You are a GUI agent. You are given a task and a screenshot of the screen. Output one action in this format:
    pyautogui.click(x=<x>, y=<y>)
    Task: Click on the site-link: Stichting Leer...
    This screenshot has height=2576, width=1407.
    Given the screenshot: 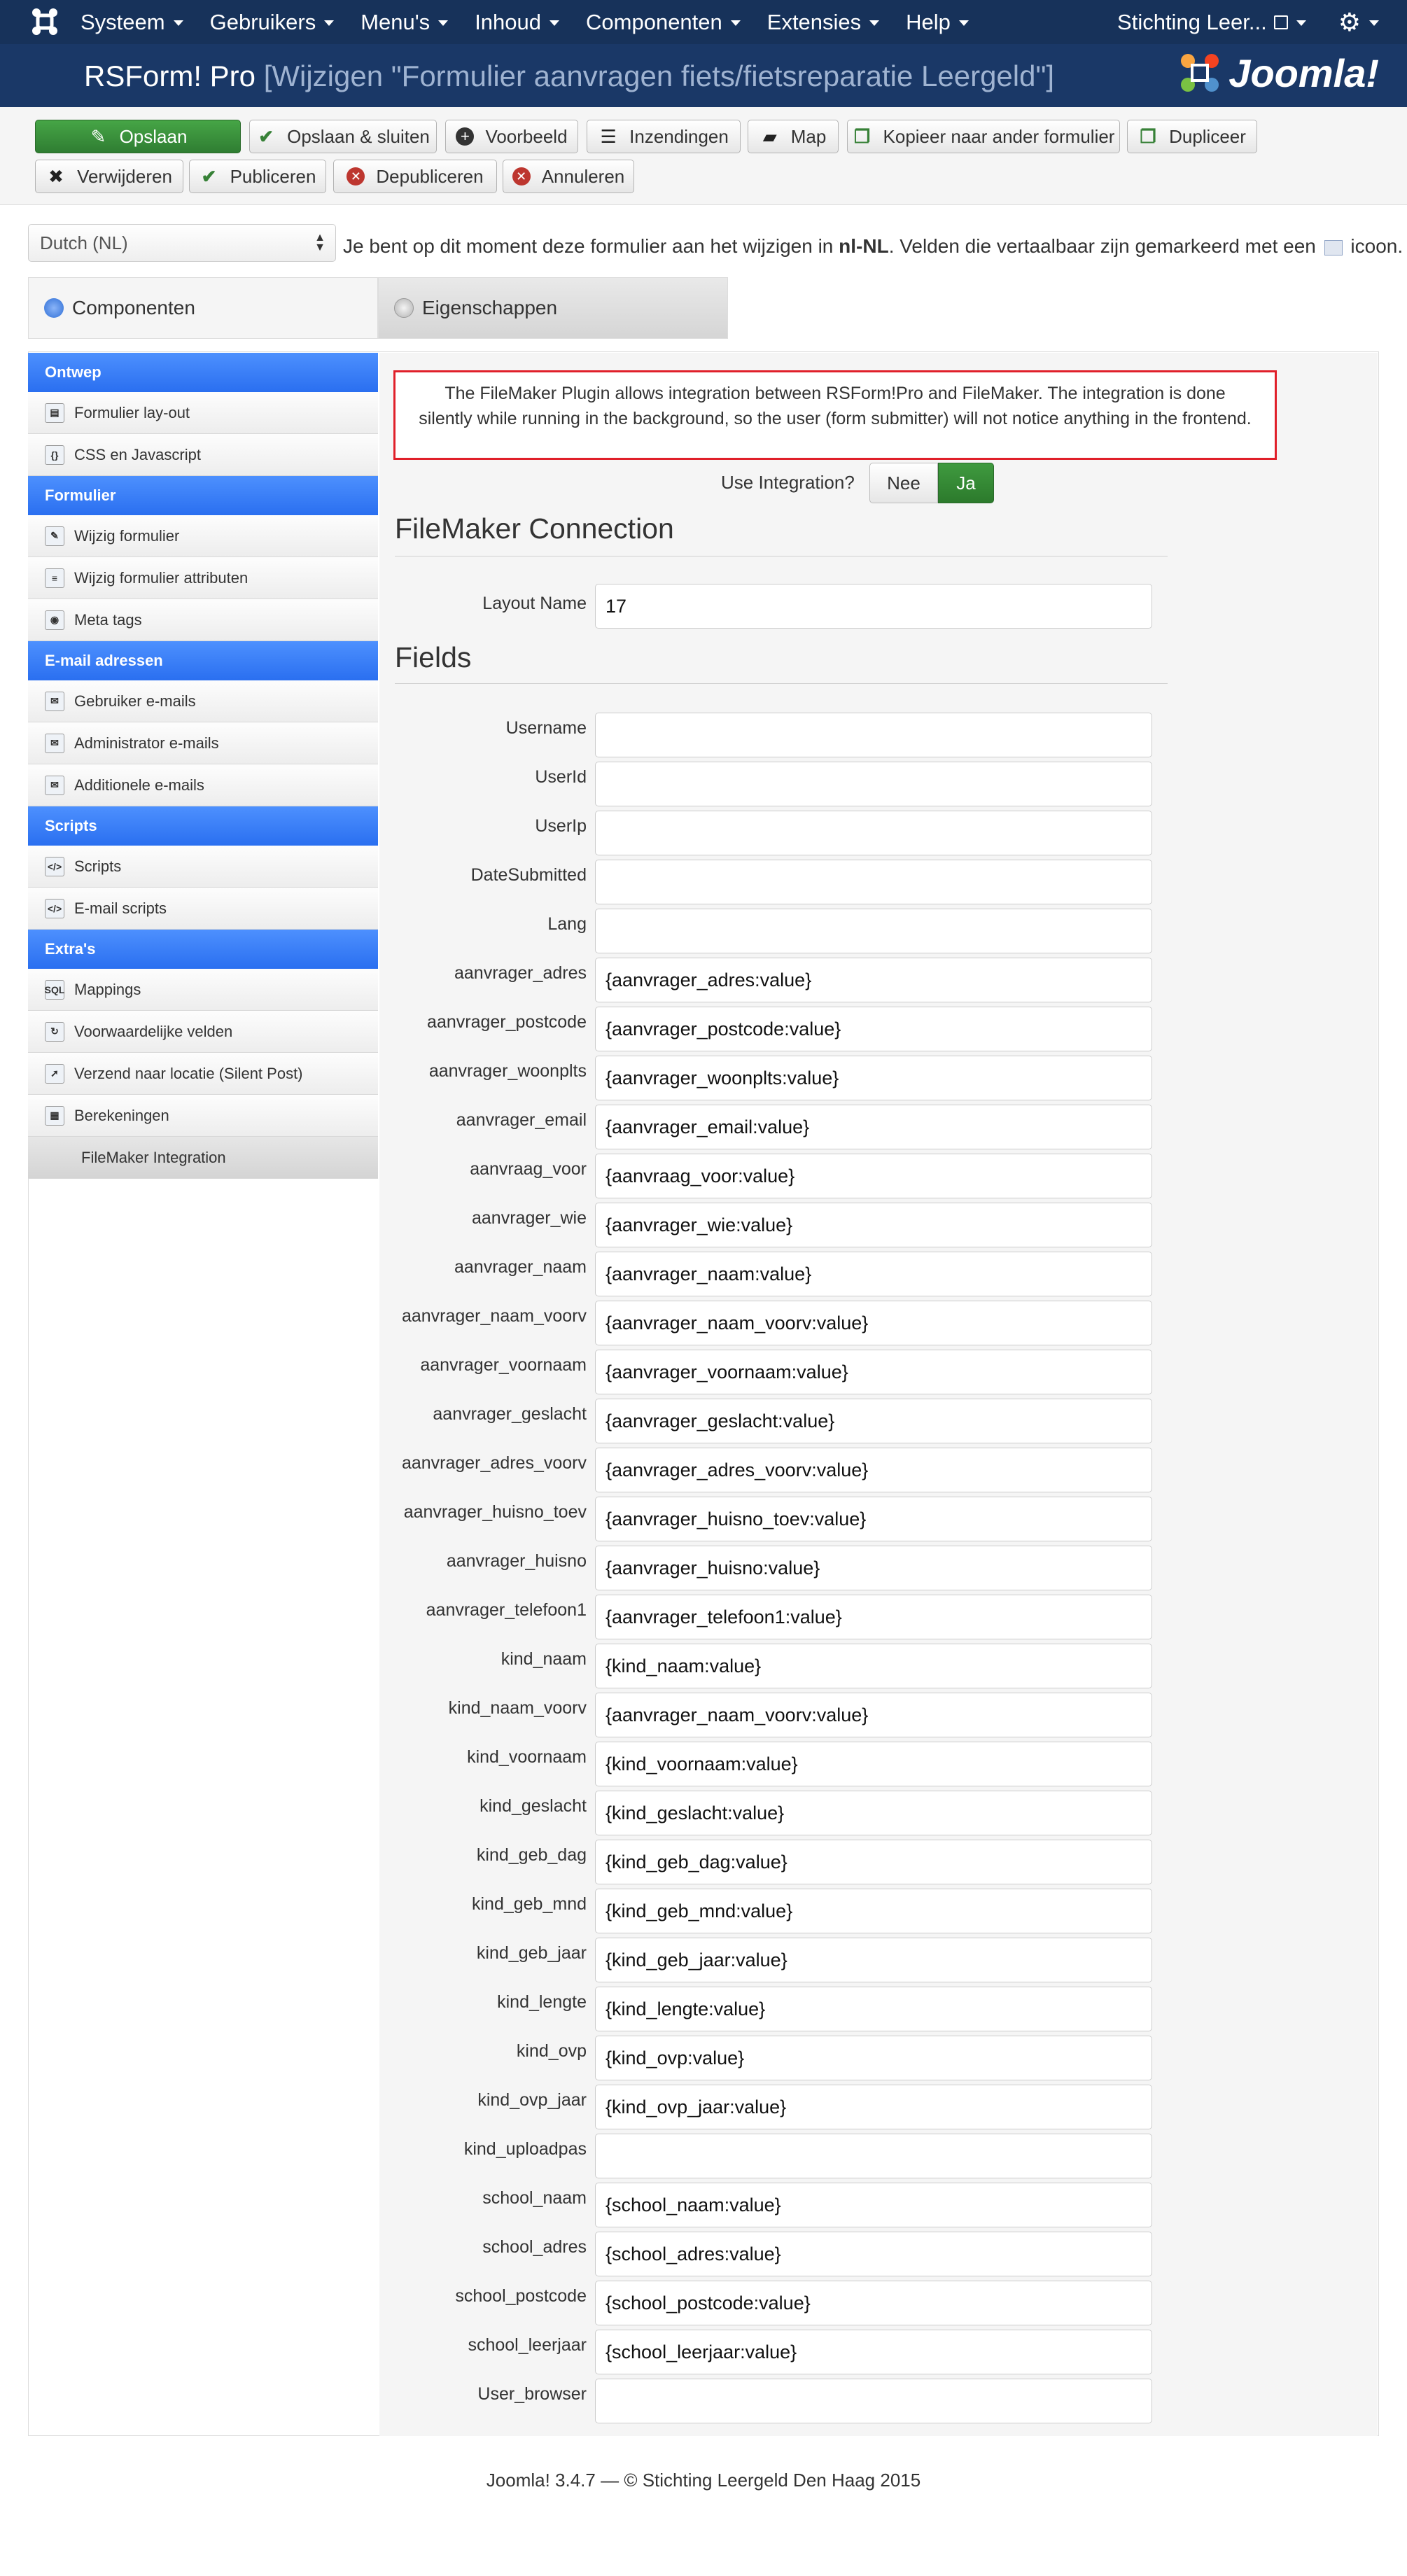 What is the action you would take?
    pyautogui.click(x=1211, y=22)
    